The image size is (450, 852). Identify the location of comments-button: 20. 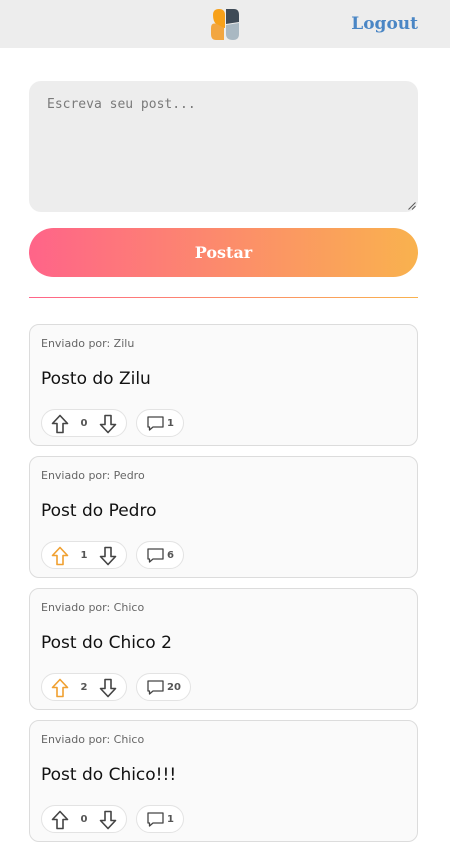
(163, 687).